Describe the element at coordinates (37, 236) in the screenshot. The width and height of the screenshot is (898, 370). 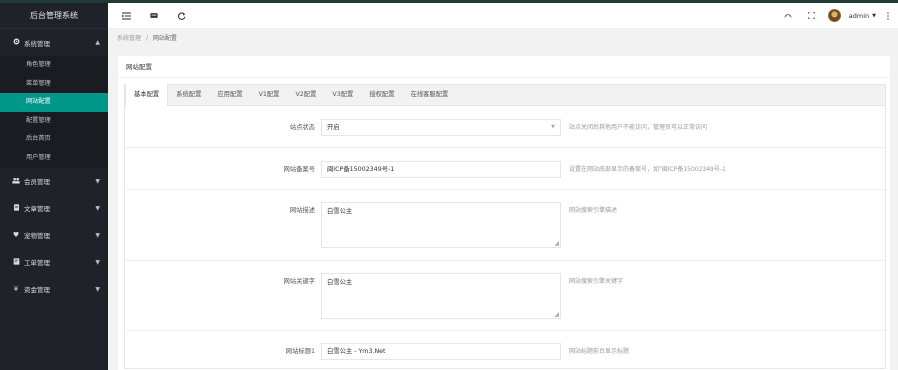
I see `menu-group-label: 宠物管理` at that location.